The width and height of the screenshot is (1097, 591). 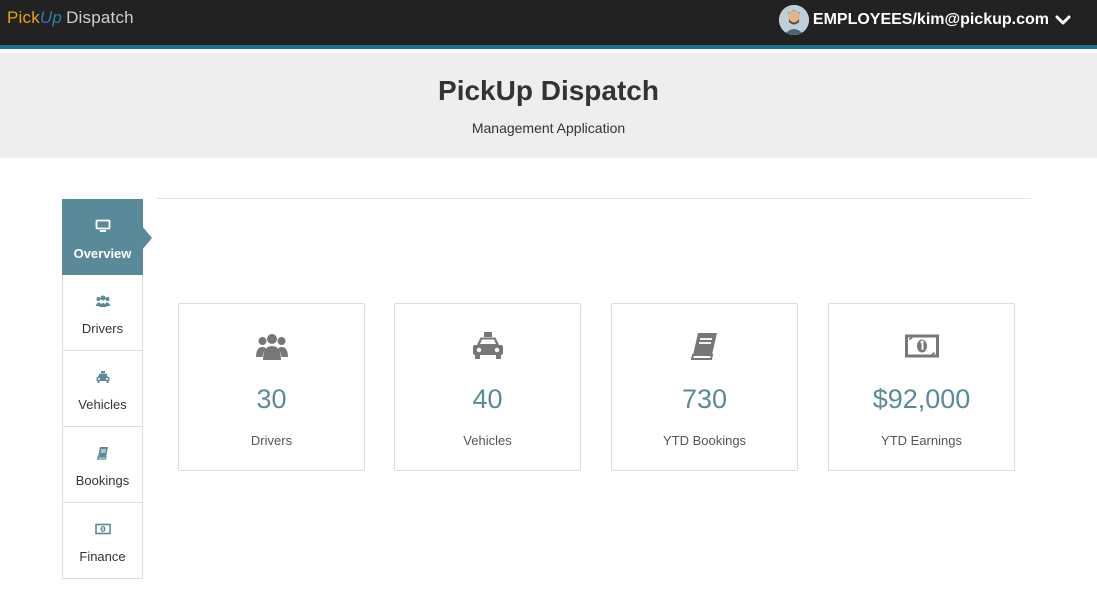 What do you see at coordinates (704, 399) in the screenshot?
I see `stat-value: 730` at bounding box center [704, 399].